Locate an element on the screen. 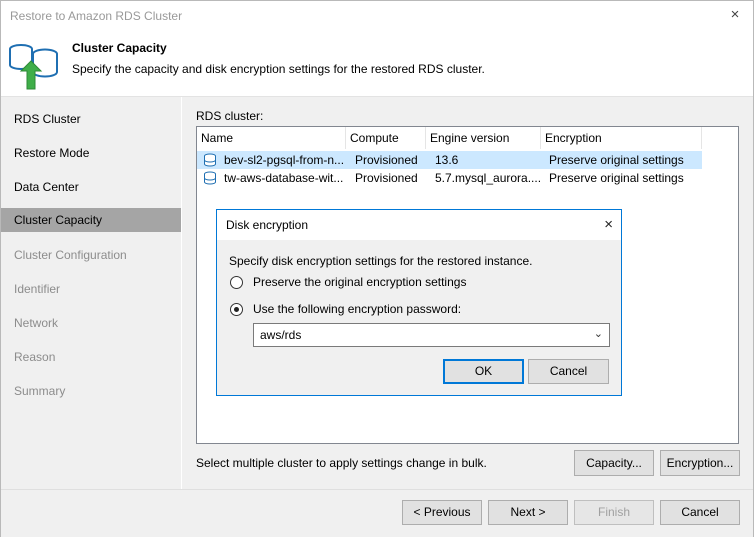 The width and height of the screenshot is (754, 537). ok-button: OK is located at coordinates (483, 371).